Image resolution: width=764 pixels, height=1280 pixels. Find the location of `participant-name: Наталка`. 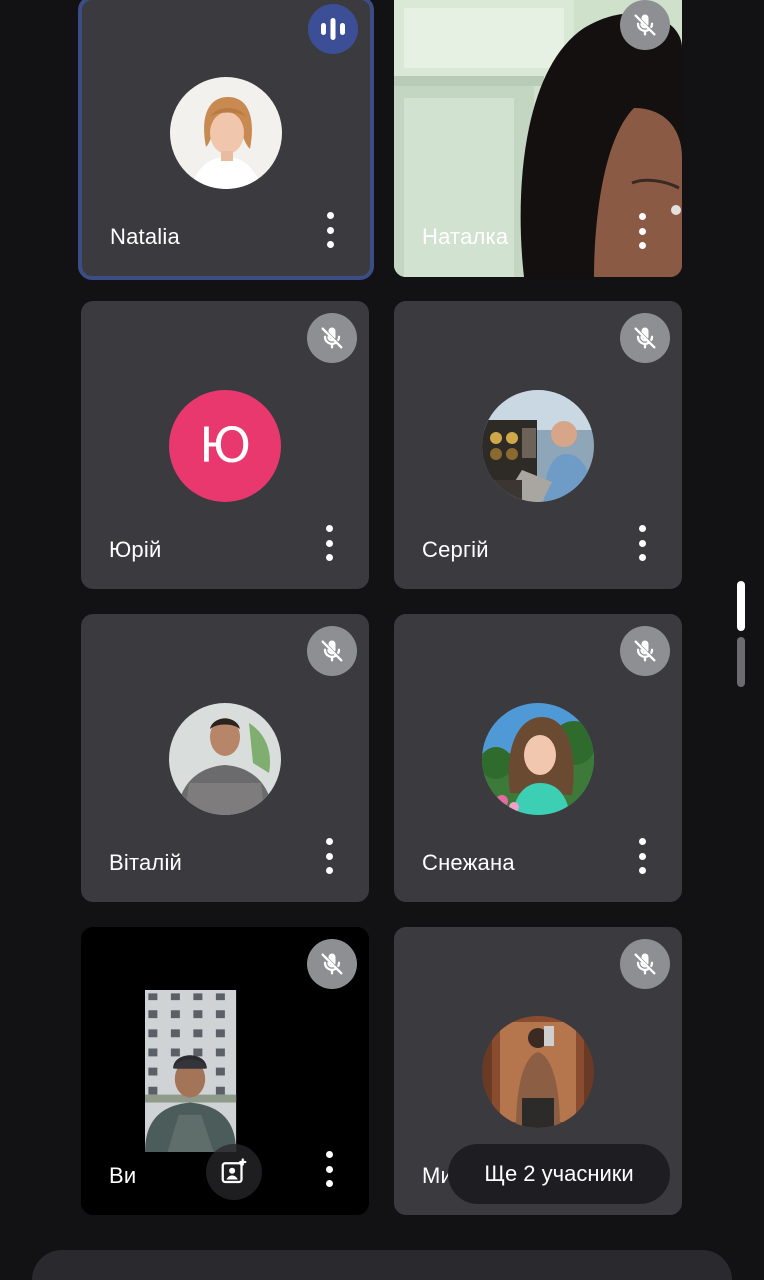

participant-name: Наталка is located at coordinates (465, 236).